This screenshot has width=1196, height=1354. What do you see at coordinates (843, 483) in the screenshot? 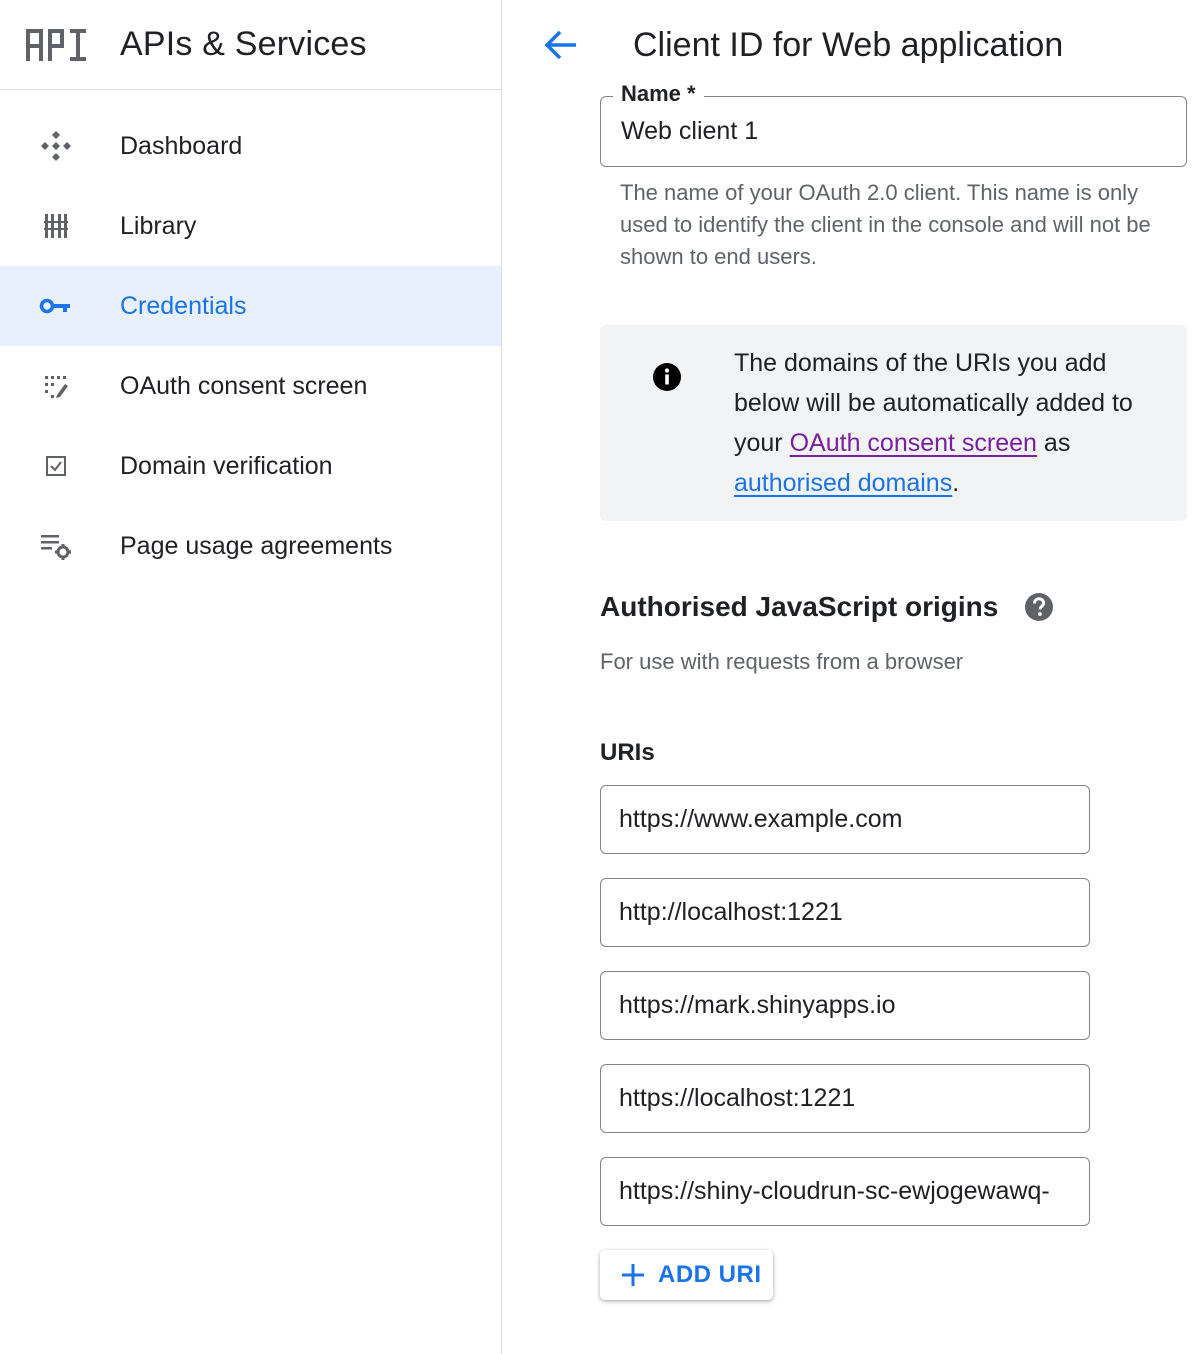
I see `authorised-domains-link: authorised domains` at bounding box center [843, 483].